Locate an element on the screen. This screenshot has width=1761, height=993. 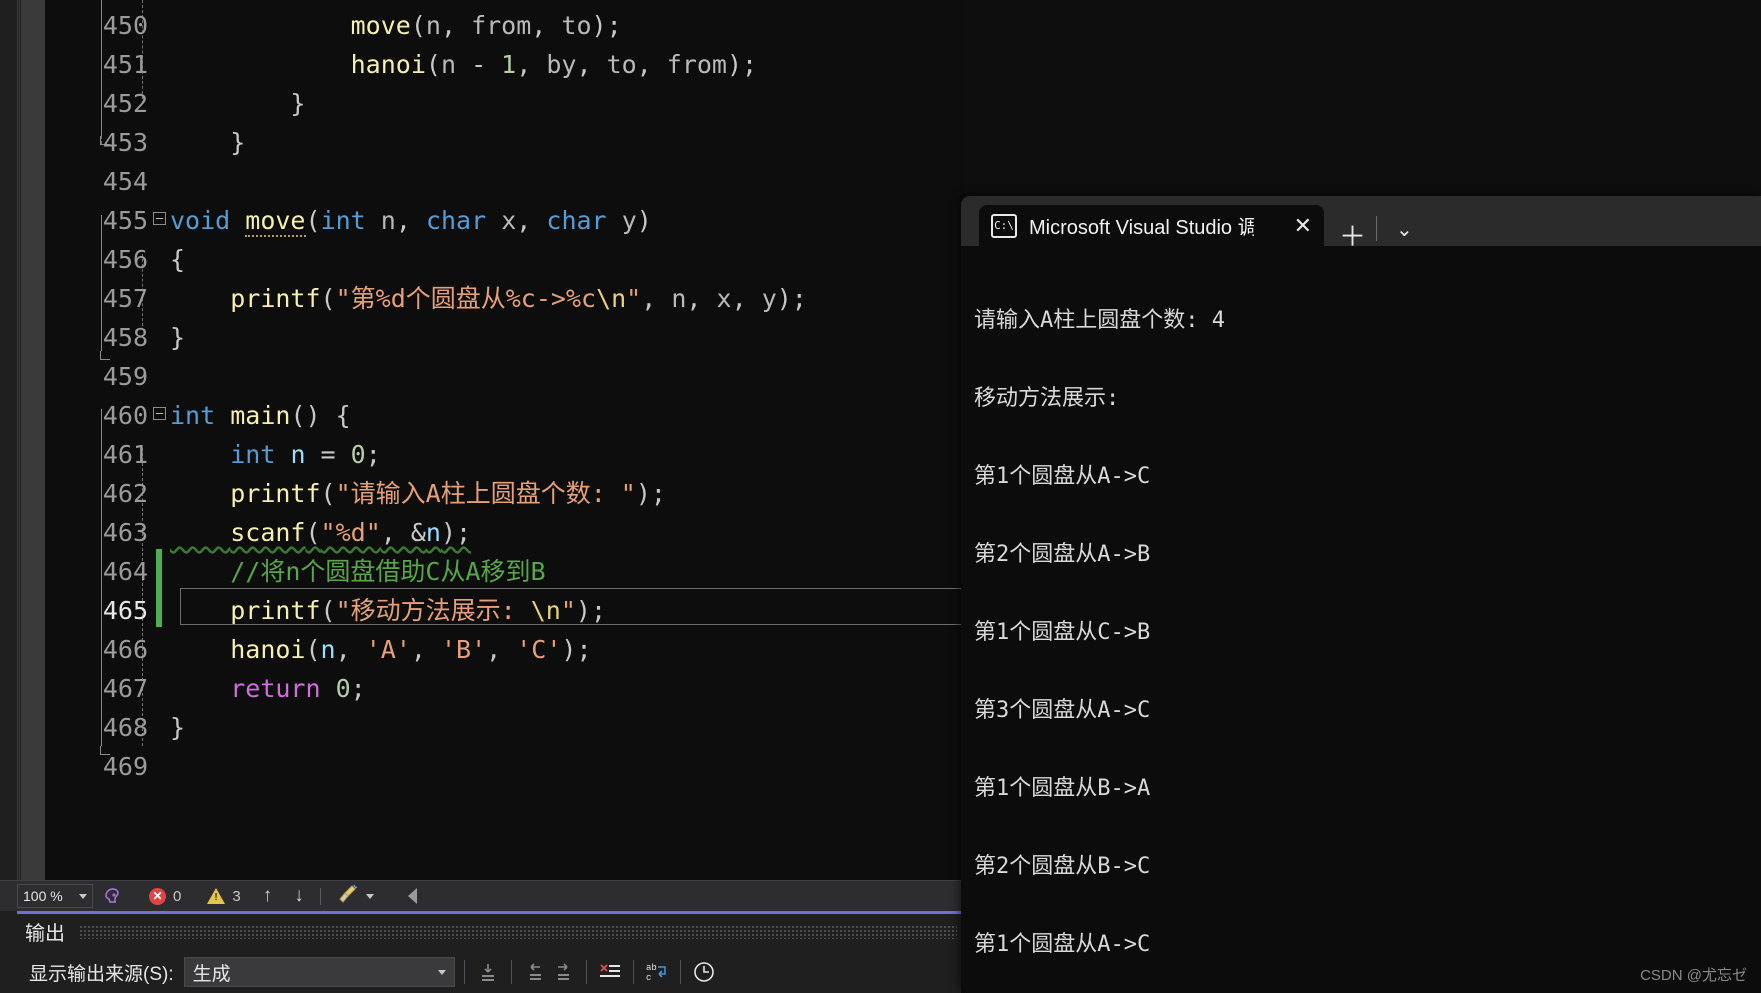
tab-output: 输出 is located at coordinates (45, 931).